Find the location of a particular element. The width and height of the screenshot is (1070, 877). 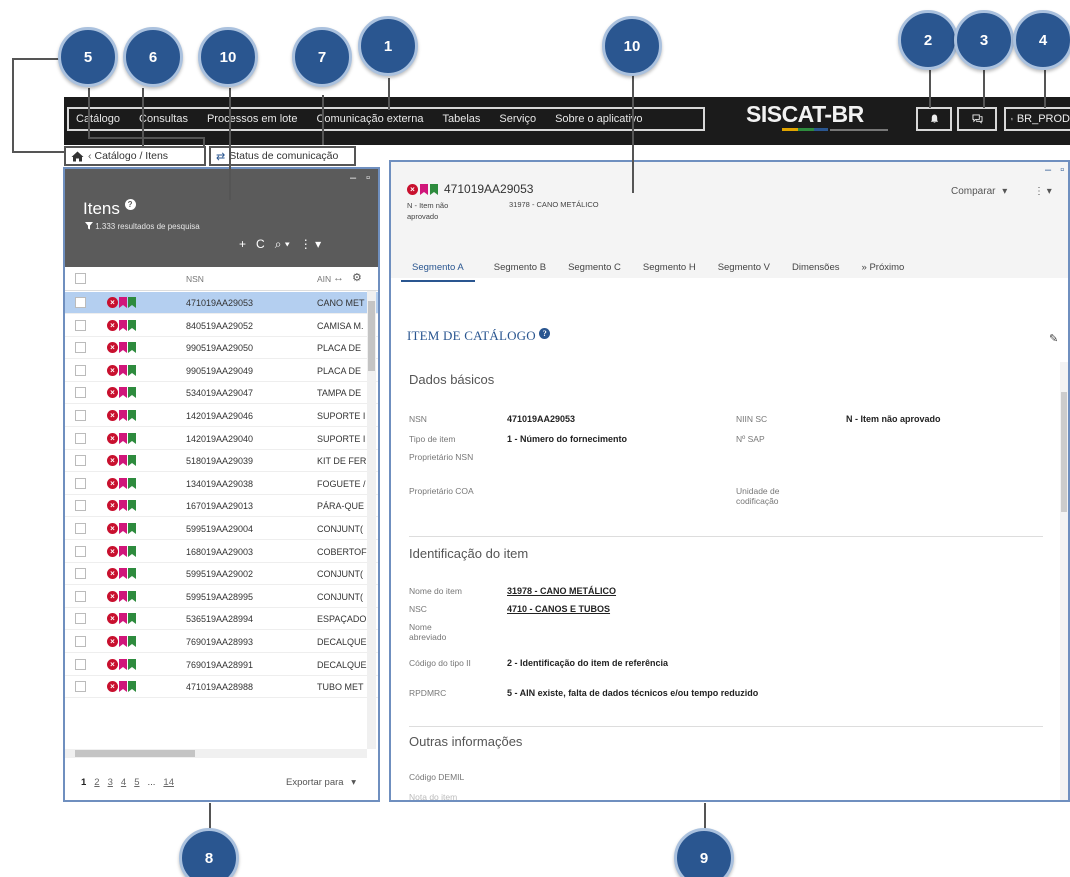

table-row: × 142019AA29046 SUPORTE I is located at coordinates (221, 416).